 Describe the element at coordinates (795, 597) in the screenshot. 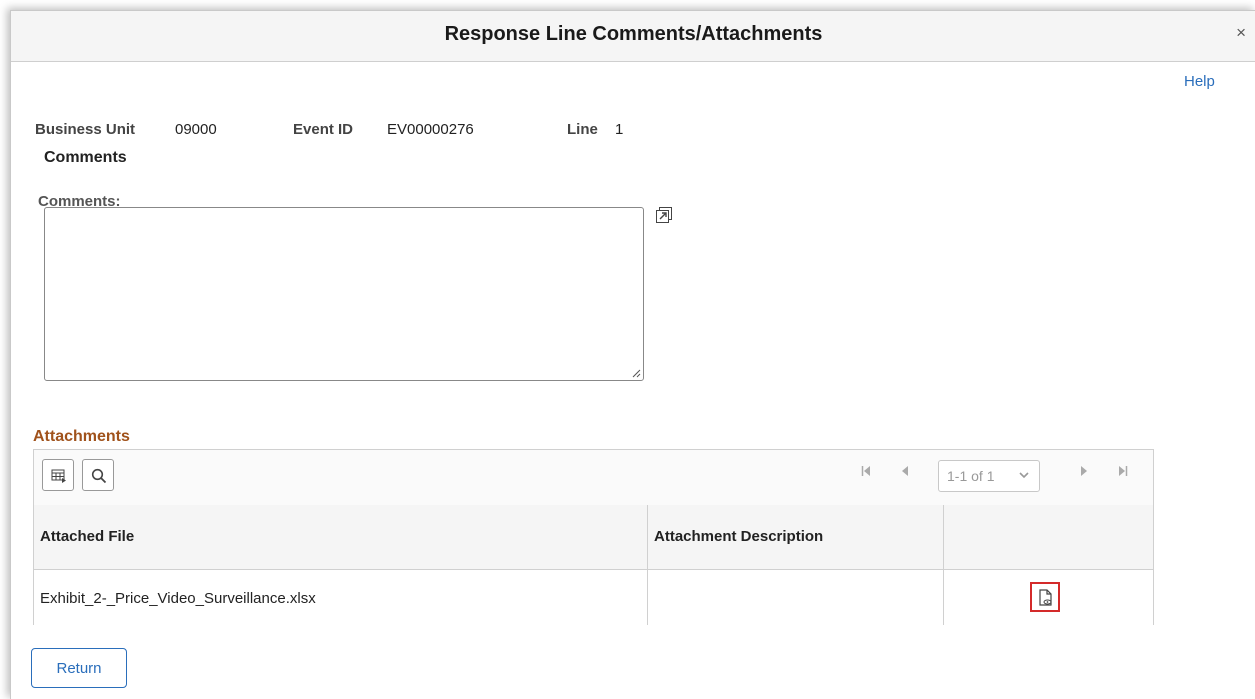

I see `attachment-description-cell` at that location.